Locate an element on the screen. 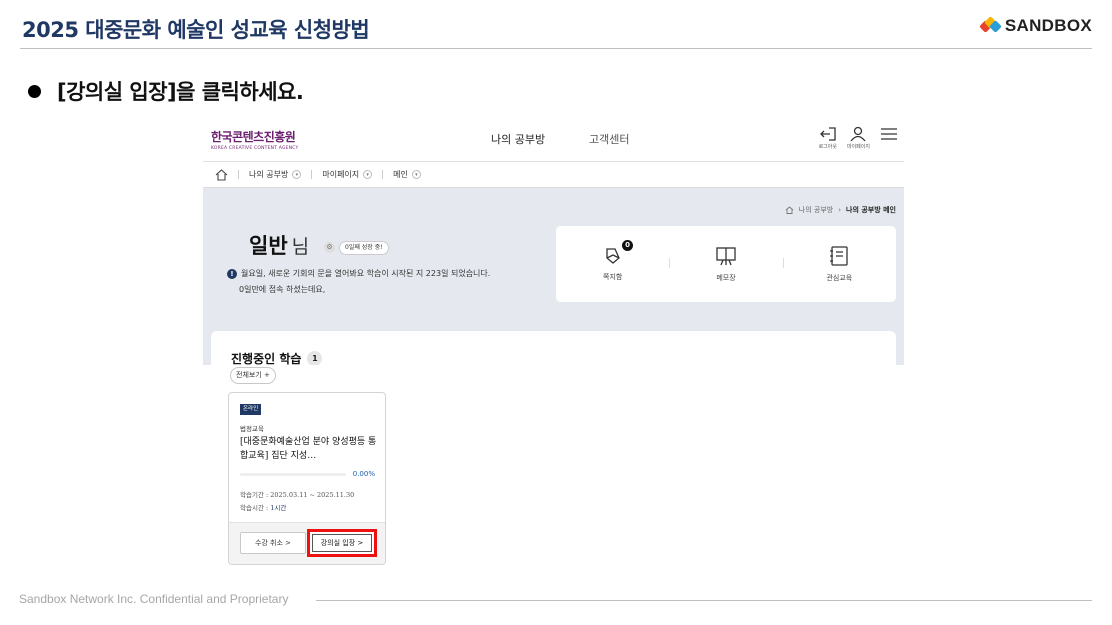  quick-note-label: 쪽지함 is located at coordinates (613, 277).